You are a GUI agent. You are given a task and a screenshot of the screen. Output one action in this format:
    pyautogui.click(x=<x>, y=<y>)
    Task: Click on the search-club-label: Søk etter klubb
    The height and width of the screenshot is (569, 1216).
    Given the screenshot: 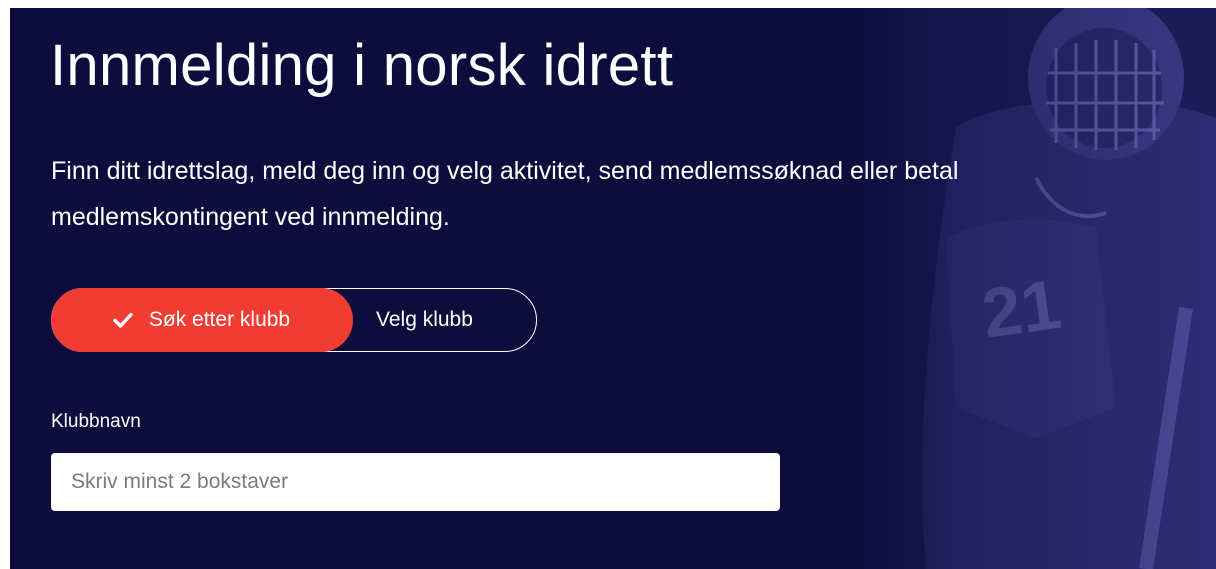 What is the action you would take?
    pyautogui.click(x=219, y=319)
    